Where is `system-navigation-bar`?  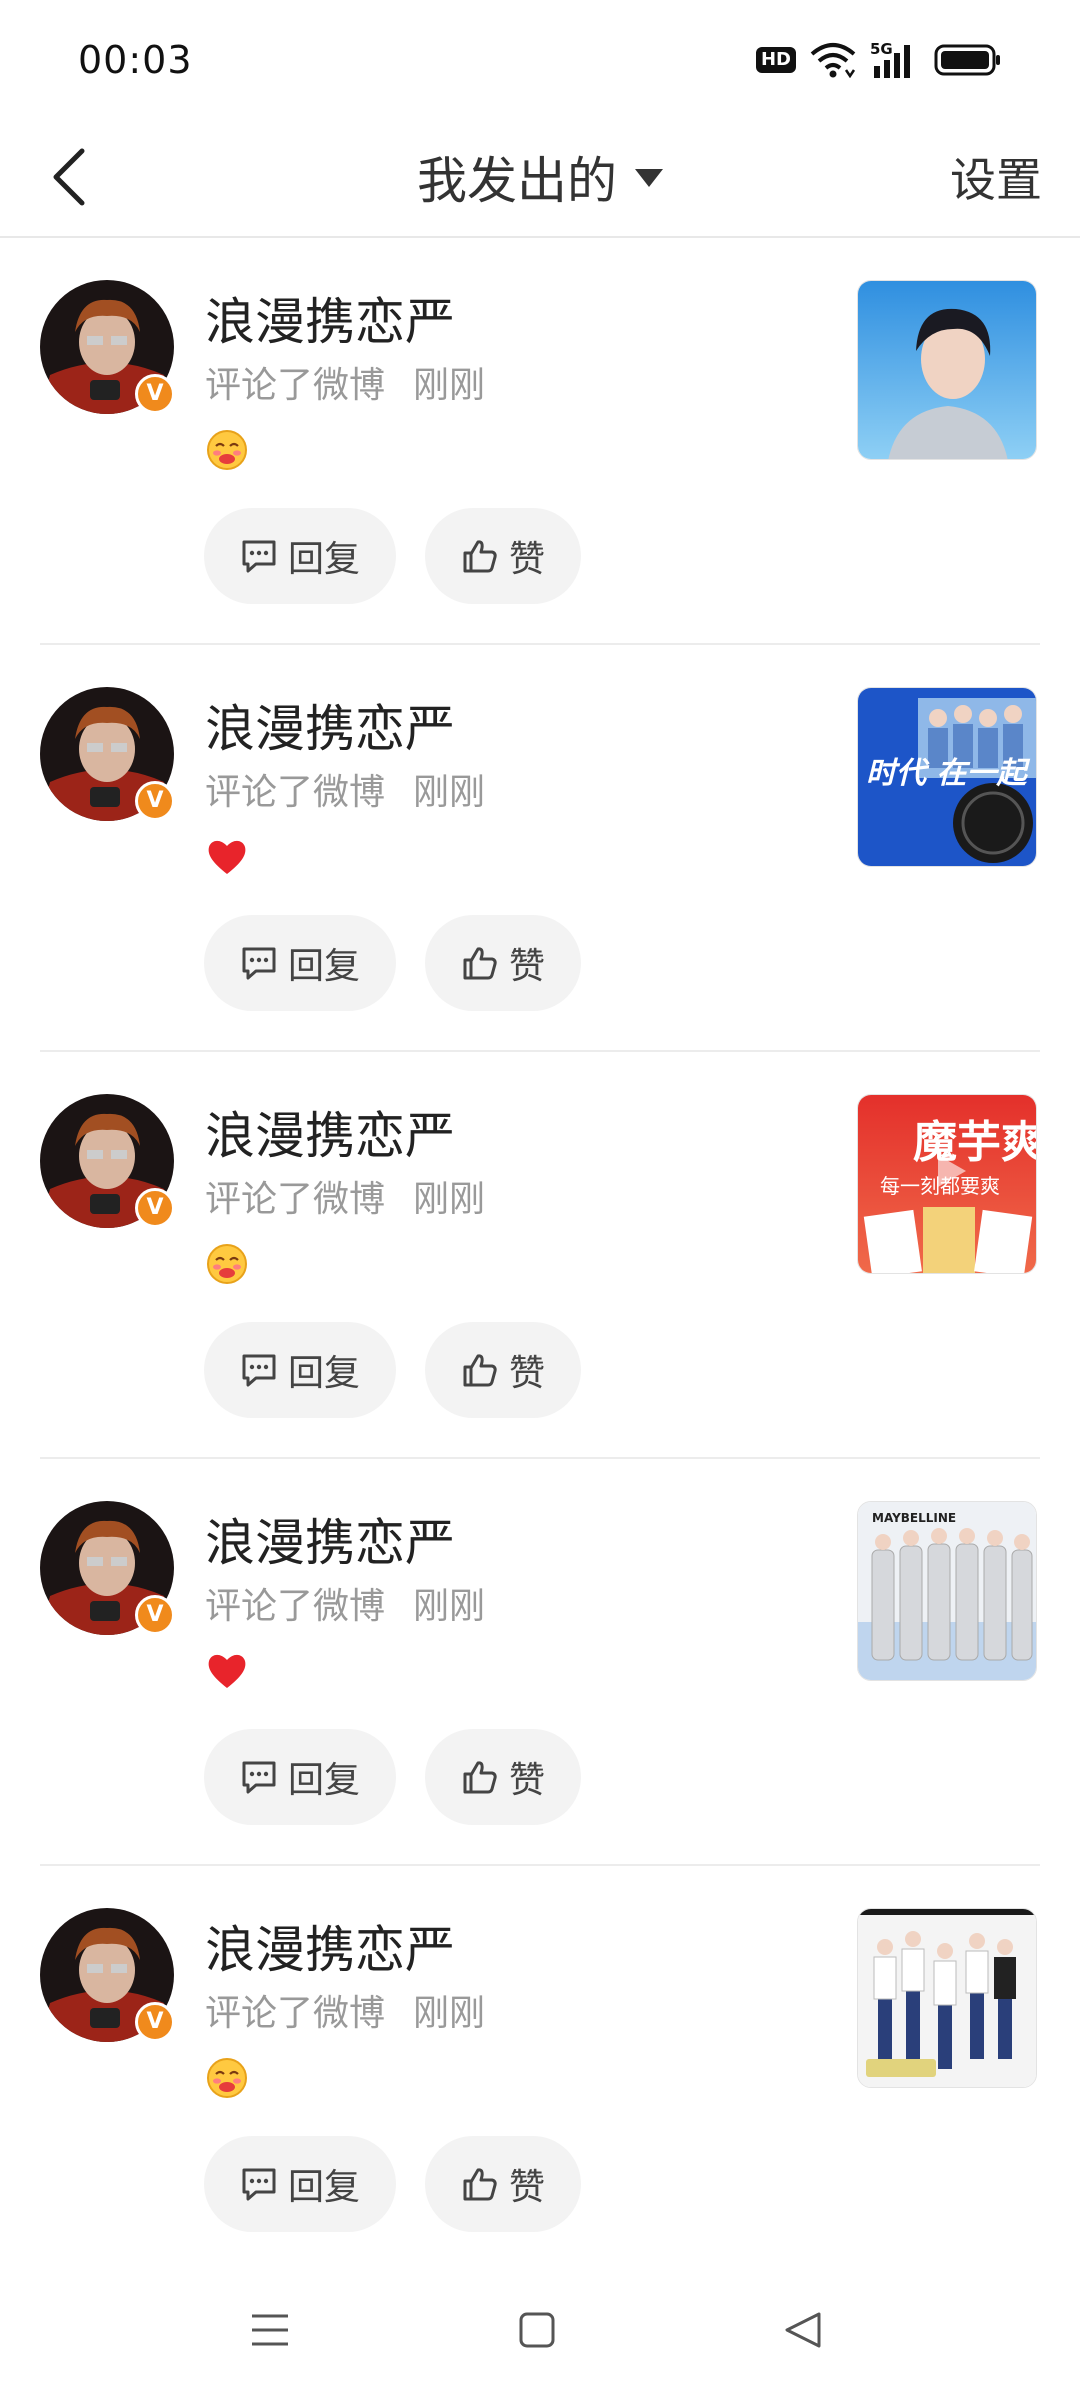 system-navigation-bar is located at coordinates (540, 2330).